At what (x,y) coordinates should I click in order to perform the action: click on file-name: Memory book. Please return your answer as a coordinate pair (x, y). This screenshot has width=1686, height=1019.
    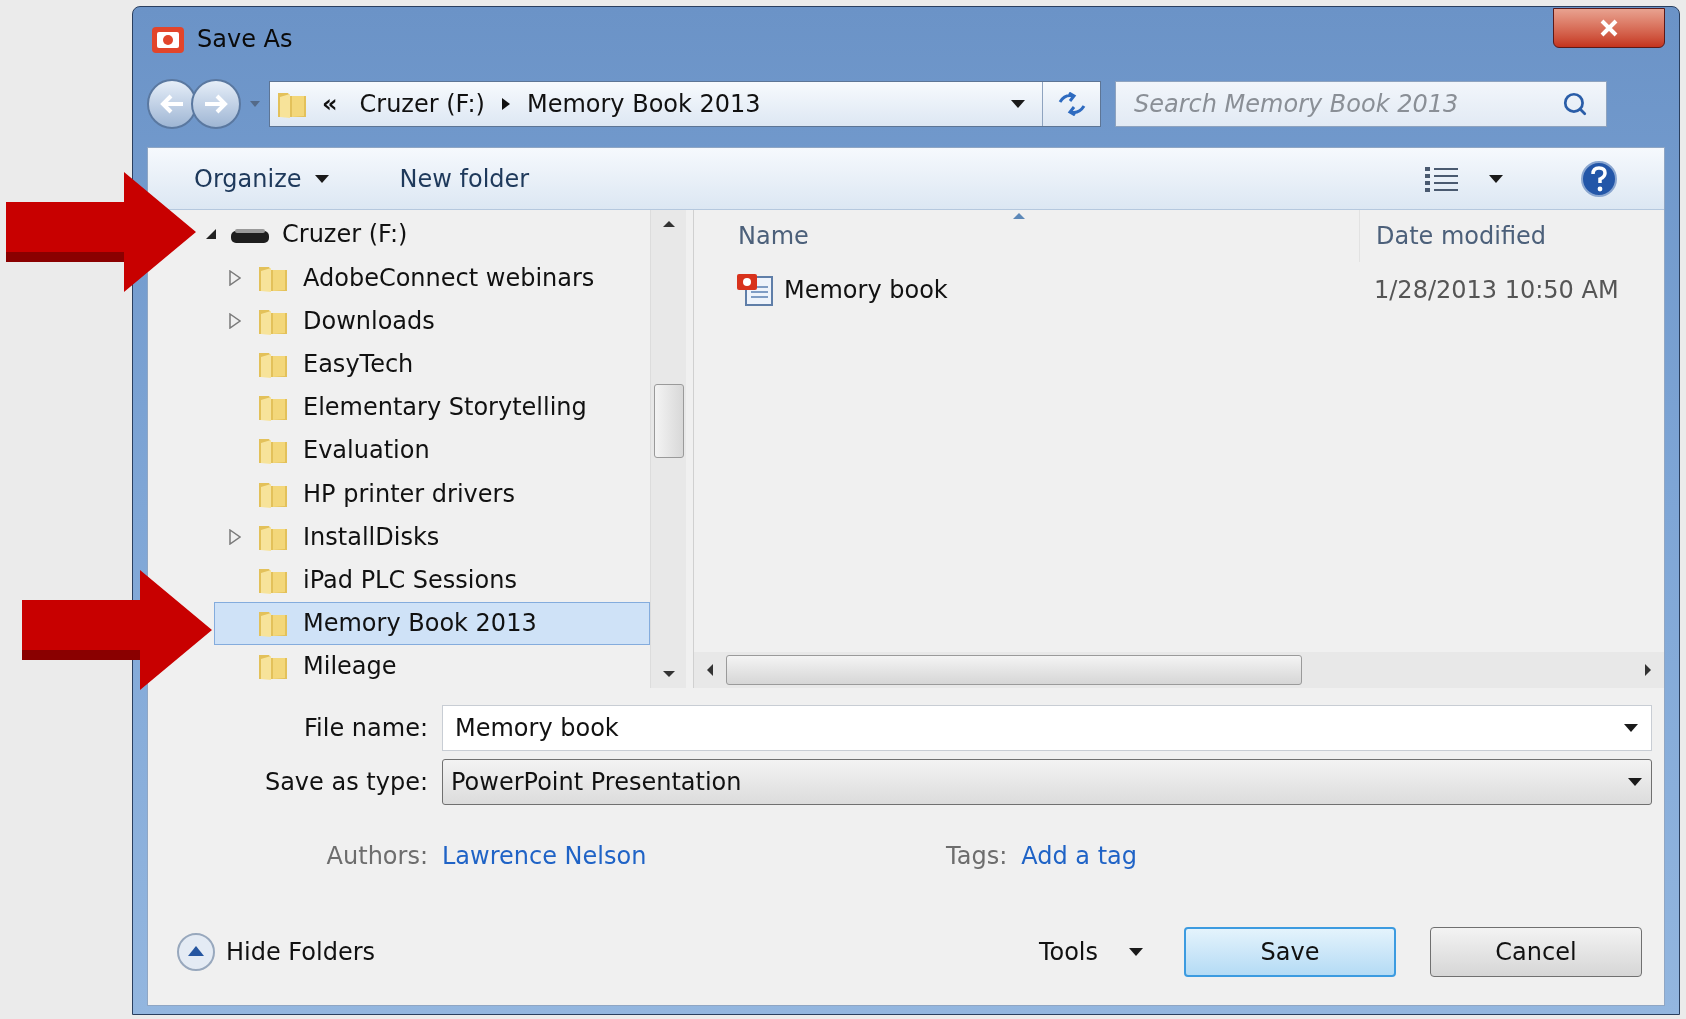
    Looking at the image, I should click on (866, 290).